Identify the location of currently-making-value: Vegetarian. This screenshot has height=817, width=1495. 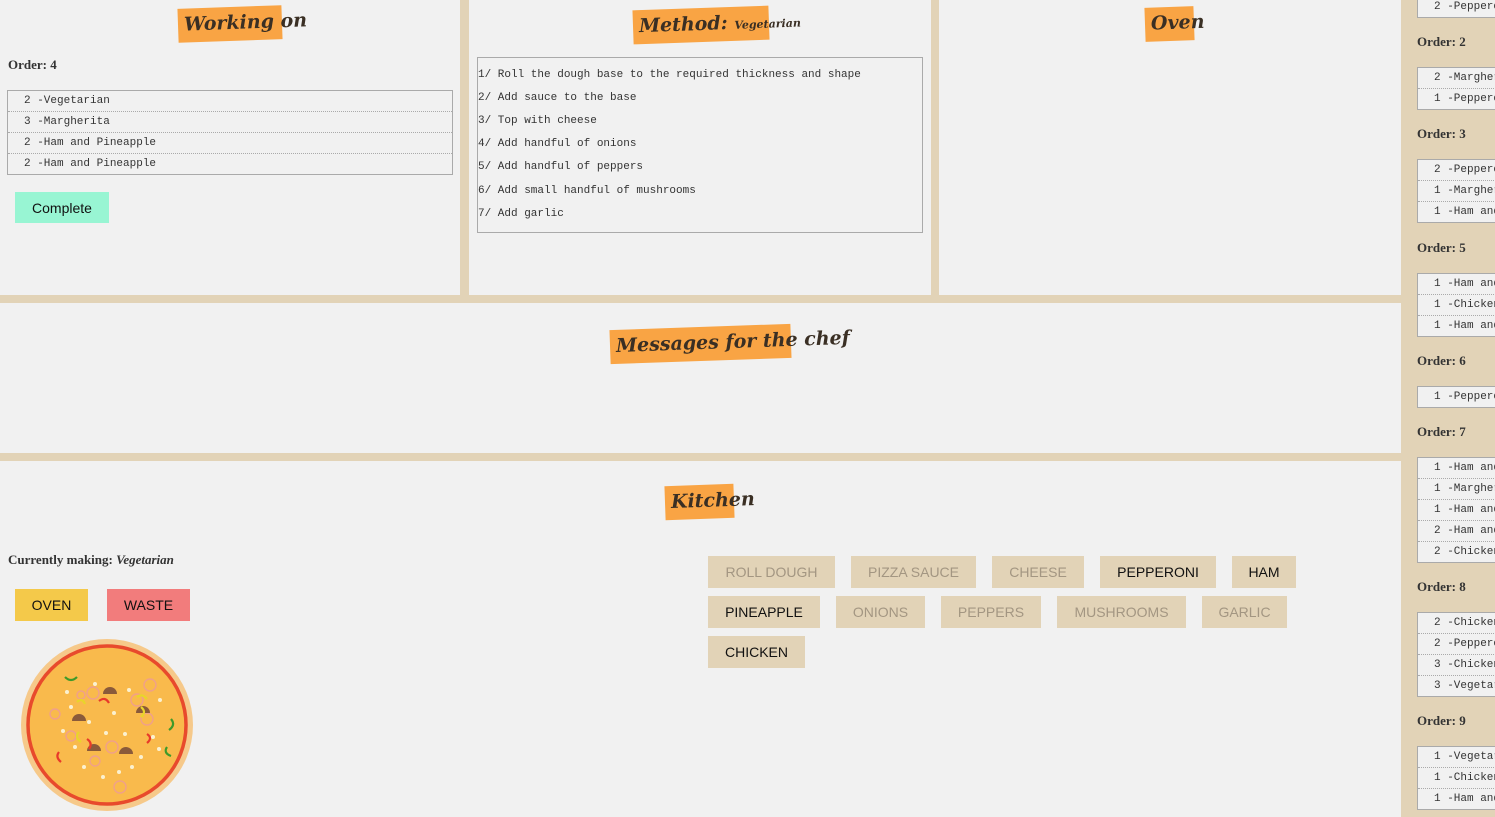
(145, 559).